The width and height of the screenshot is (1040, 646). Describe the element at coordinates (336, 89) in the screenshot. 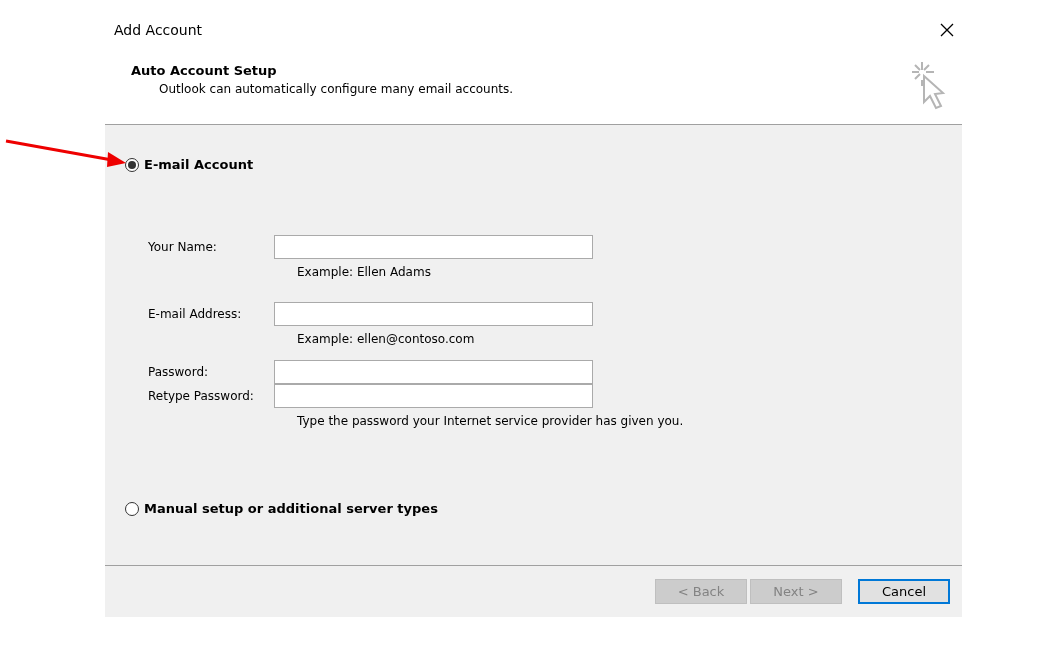

I see `section-subtitle: Outlook can automatically configure many email accounts.` at that location.